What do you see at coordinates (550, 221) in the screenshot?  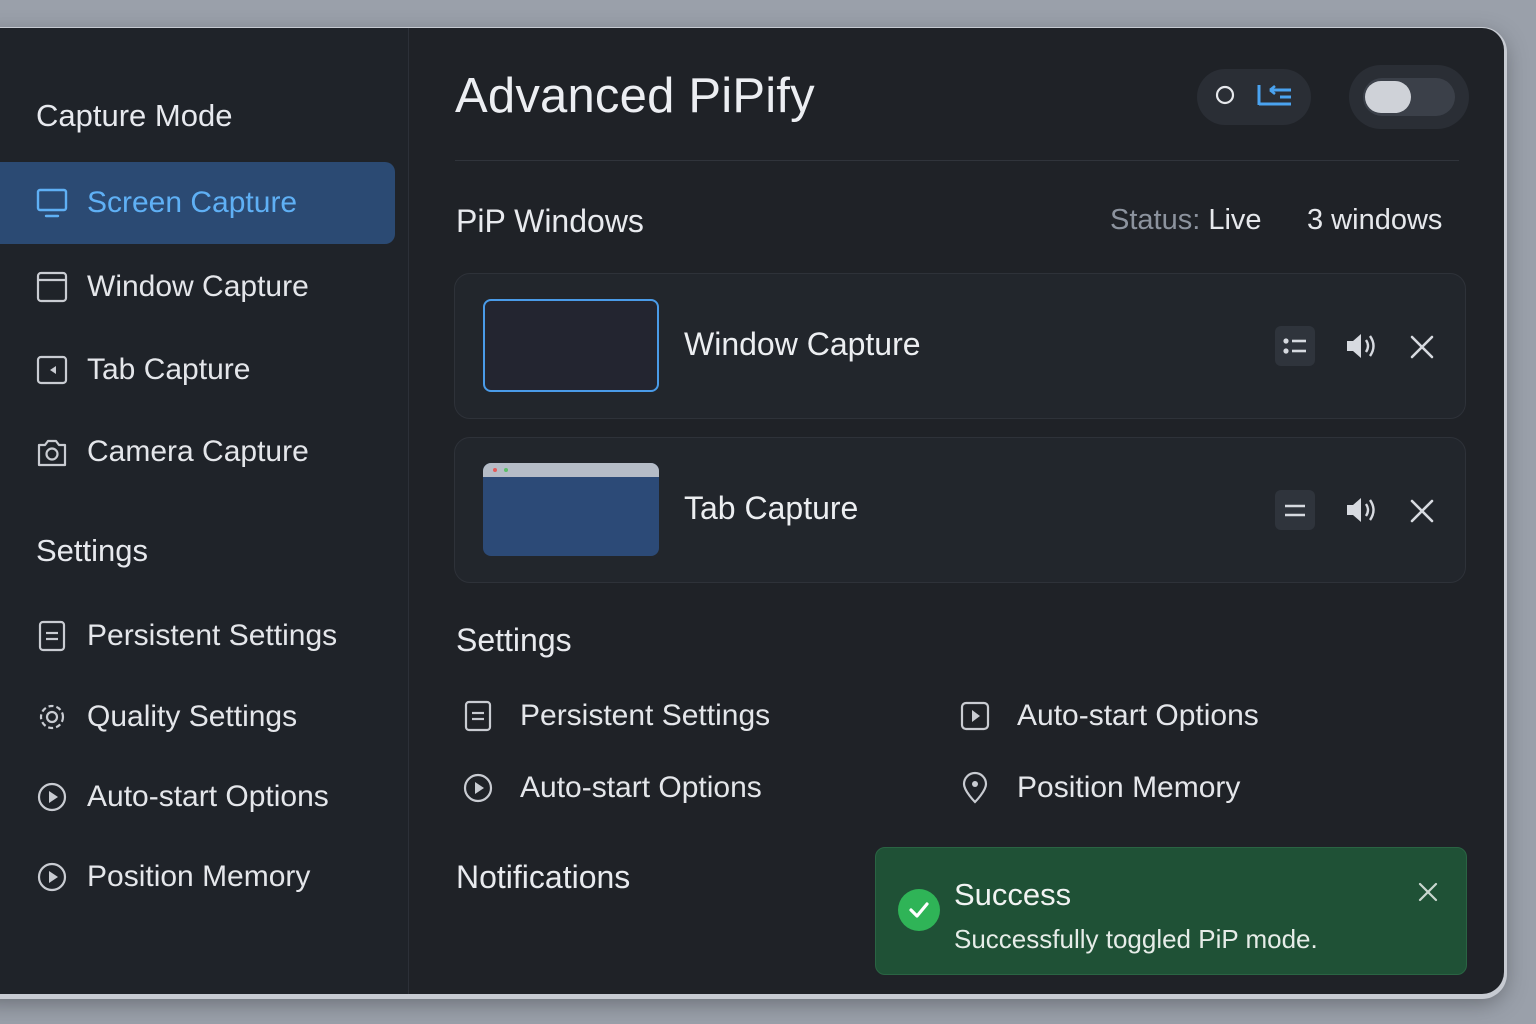 I see `pip-windows-heading: PiP Windows` at bounding box center [550, 221].